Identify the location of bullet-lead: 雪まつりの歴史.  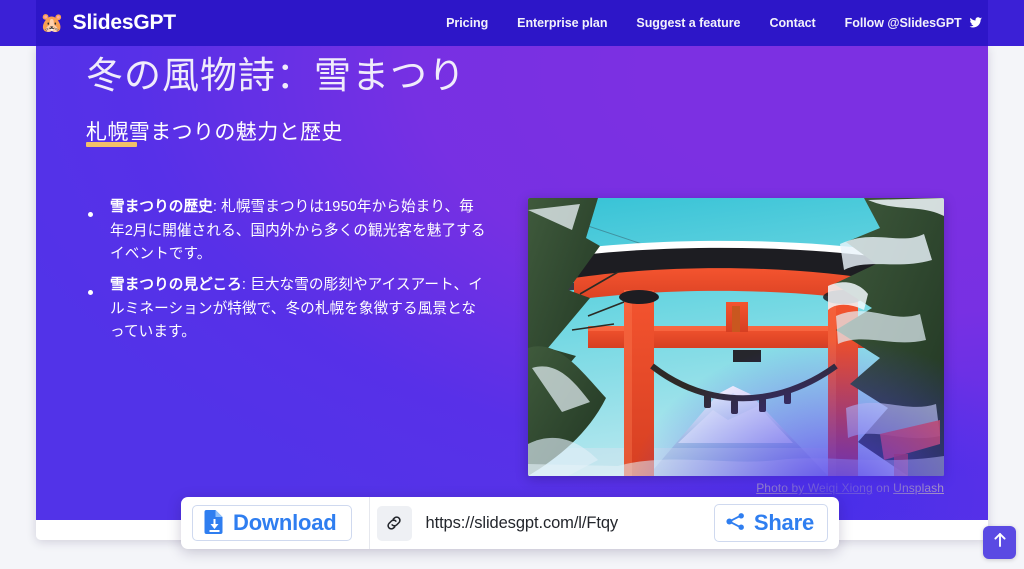
(161, 207).